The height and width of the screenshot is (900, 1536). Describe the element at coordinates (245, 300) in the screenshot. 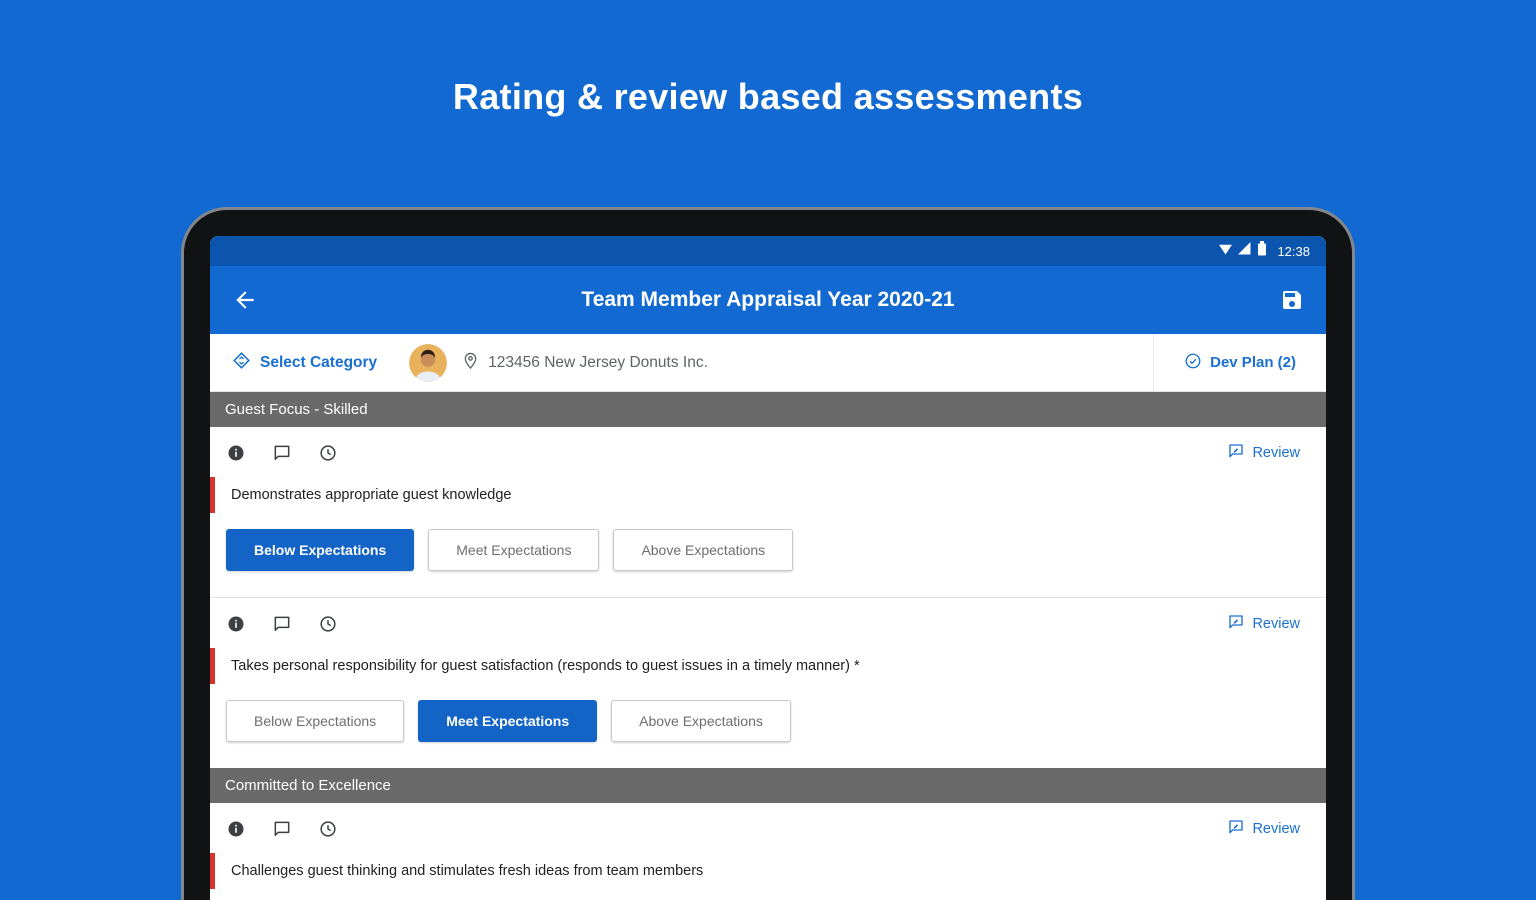

I see `back-button` at that location.